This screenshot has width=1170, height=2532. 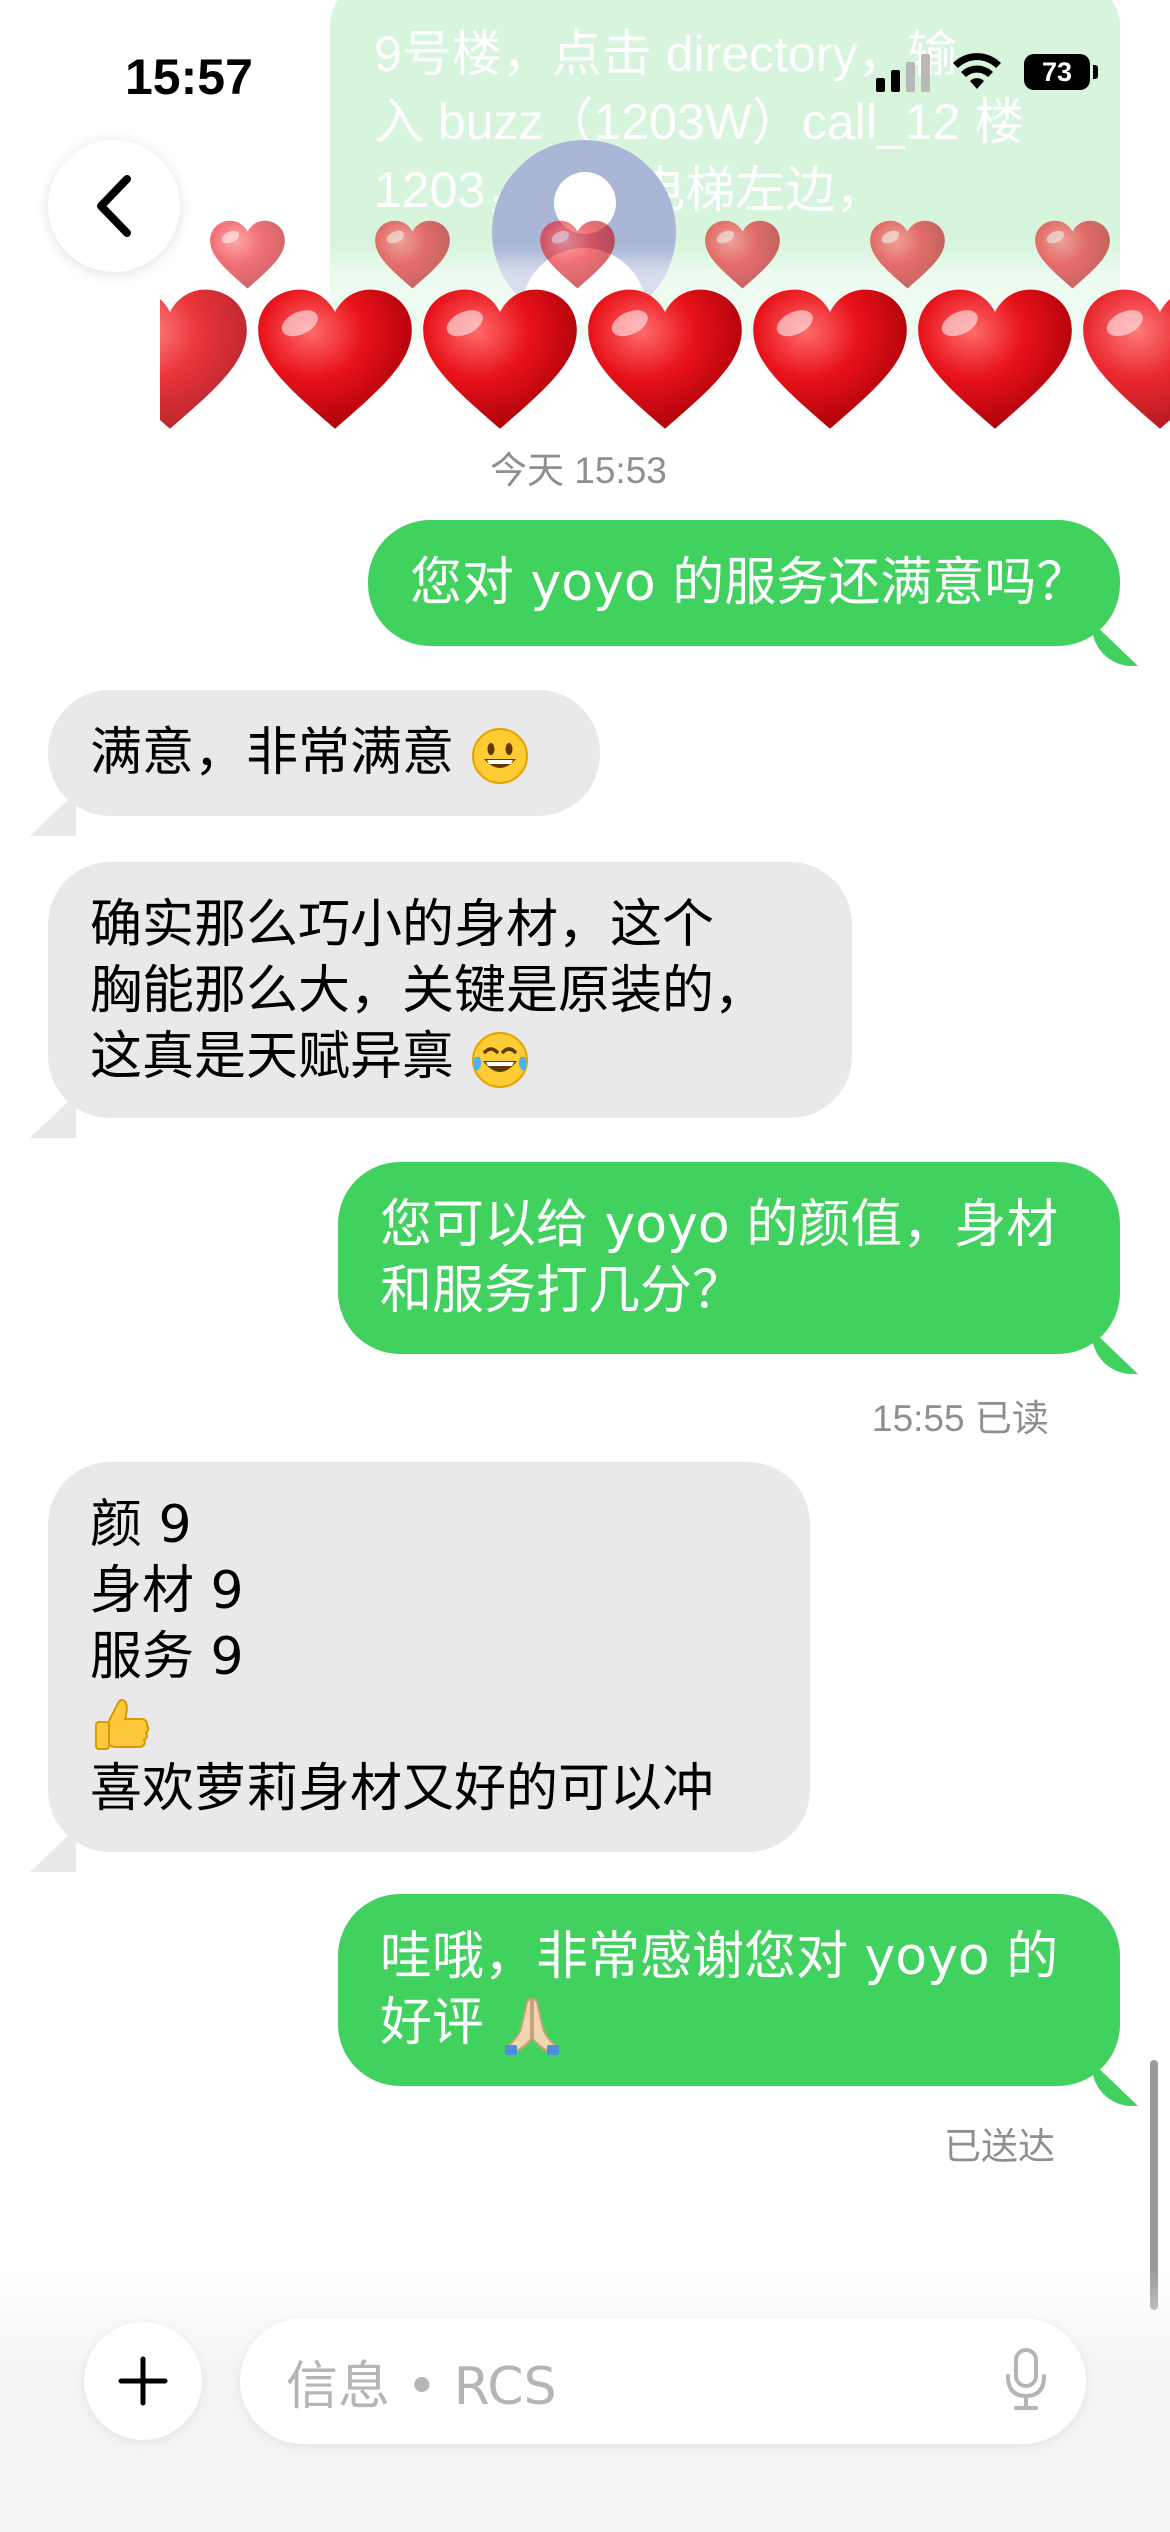 I want to click on message-text: 好评, so click(x=432, y=2023).